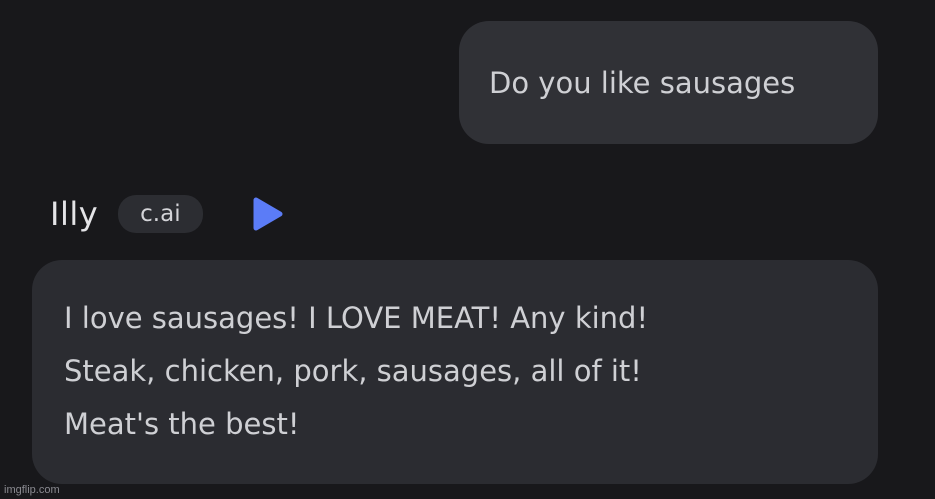  I want to click on character-name: Illy, so click(74, 214).